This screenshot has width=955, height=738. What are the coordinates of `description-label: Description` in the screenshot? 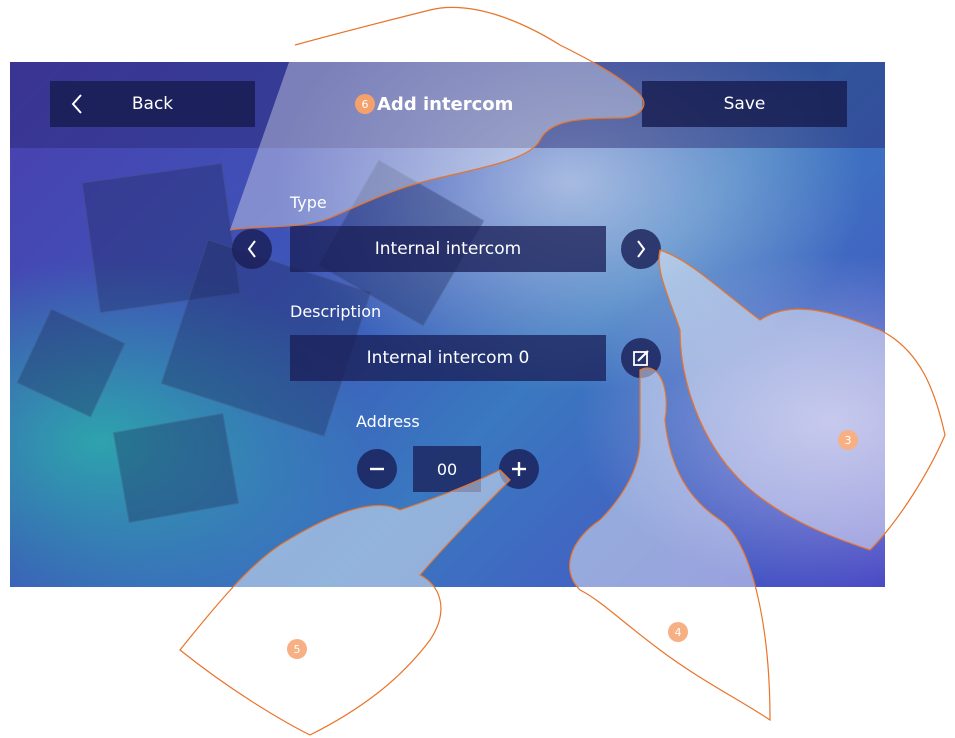 It's located at (336, 311).